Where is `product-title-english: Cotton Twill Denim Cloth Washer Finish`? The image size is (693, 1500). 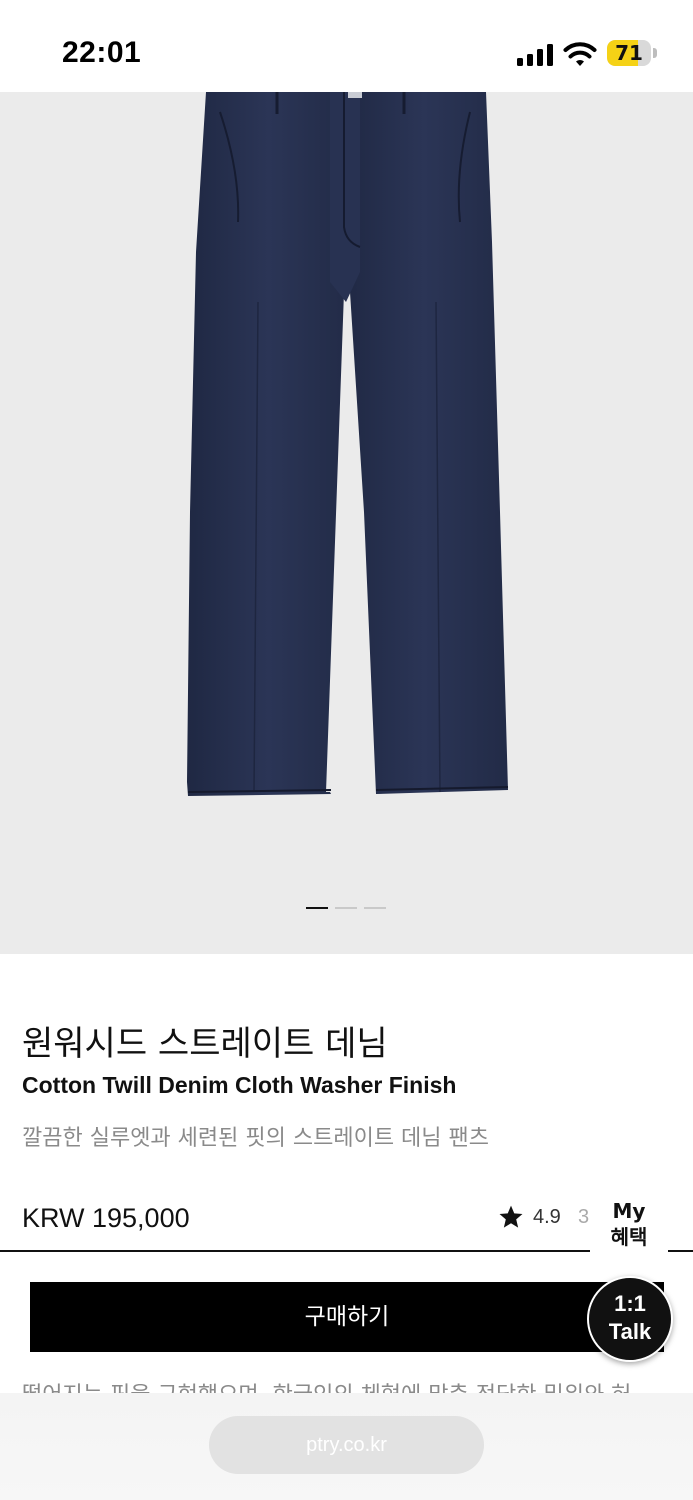 product-title-english: Cotton Twill Denim Cloth Washer Finish is located at coordinates (239, 1085).